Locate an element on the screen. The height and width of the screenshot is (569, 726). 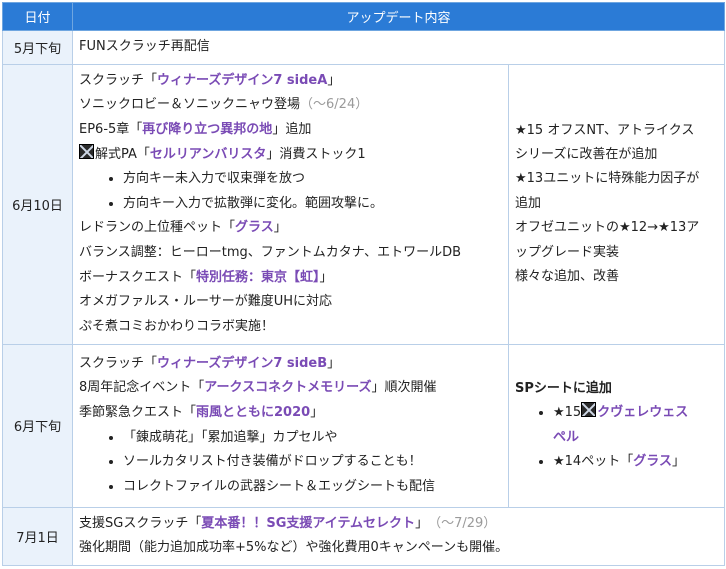
content-line: スクラッチ「ウィナーズデザイン7 sideA」 is located at coordinates (210, 80).